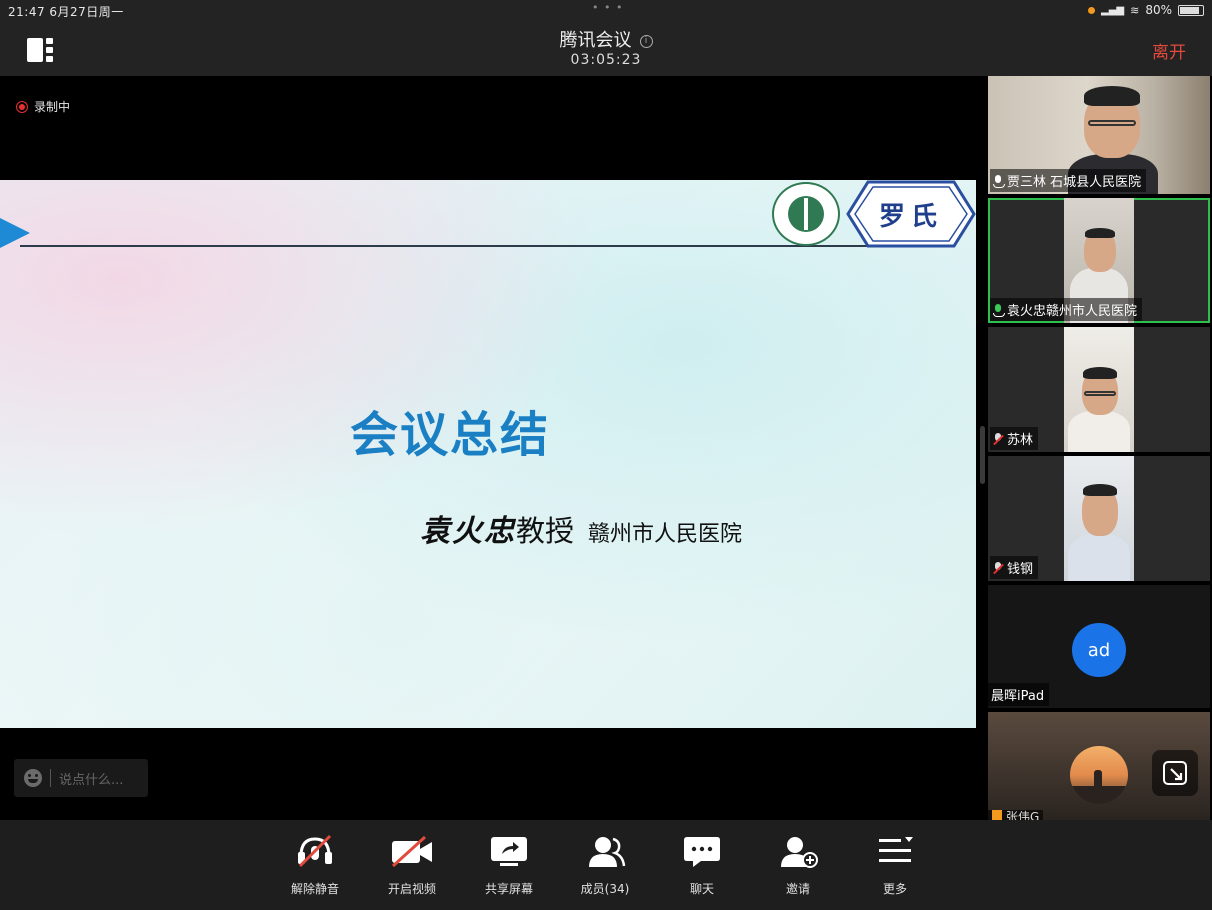 The width and height of the screenshot is (1212, 910). Describe the element at coordinates (999, 181) in the screenshot. I see `mic-on-icon` at that location.